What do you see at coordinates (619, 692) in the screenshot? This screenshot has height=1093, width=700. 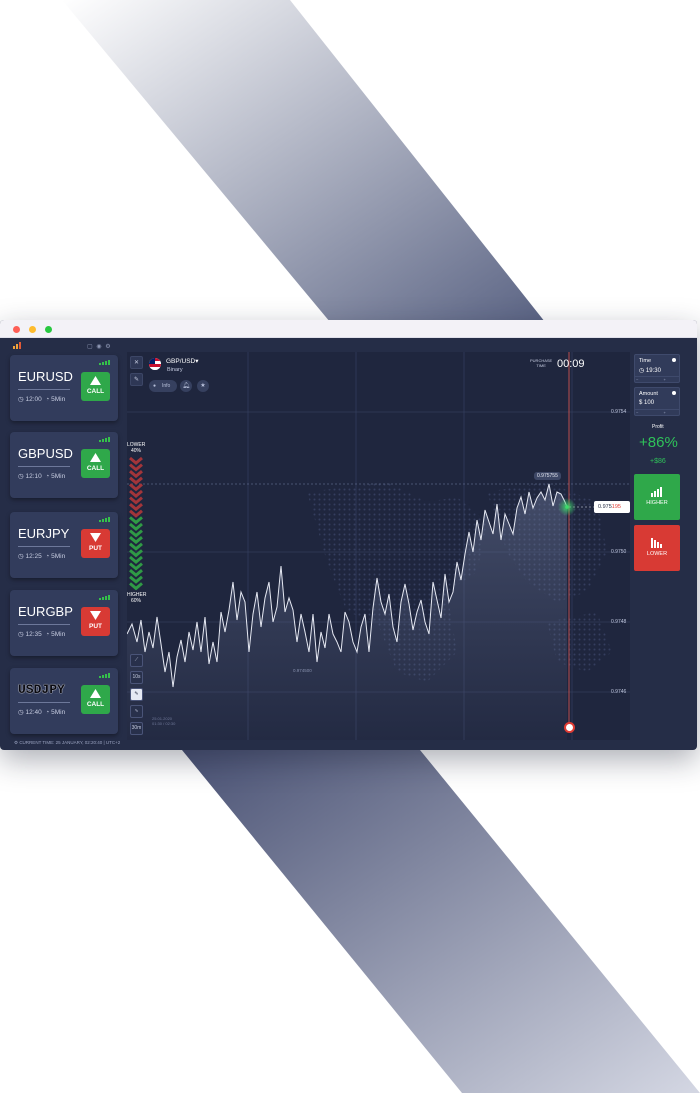 I see `price-level: 0.9746` at bounding box center [619, 692].